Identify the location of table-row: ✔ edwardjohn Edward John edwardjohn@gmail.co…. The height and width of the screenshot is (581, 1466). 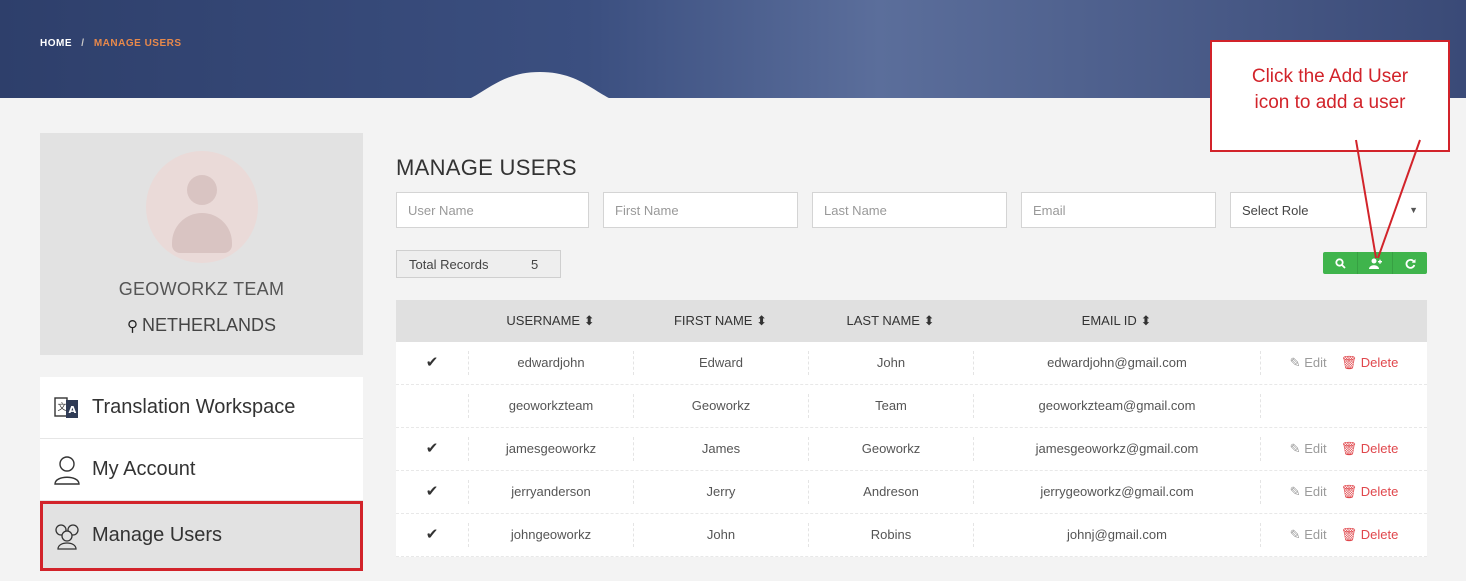
(911, 363).